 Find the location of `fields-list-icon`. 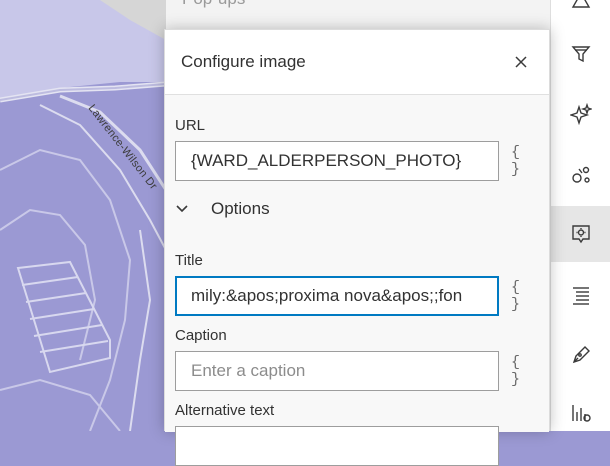

fields-list-icon is located at coordinates (580, 295).